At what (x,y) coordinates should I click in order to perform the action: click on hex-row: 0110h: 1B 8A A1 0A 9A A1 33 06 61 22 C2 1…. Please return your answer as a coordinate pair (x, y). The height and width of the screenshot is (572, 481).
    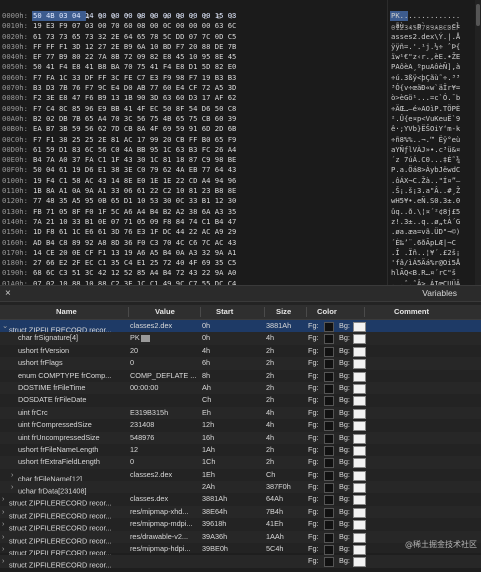
    Looking at the image, I should click on (240, 191).